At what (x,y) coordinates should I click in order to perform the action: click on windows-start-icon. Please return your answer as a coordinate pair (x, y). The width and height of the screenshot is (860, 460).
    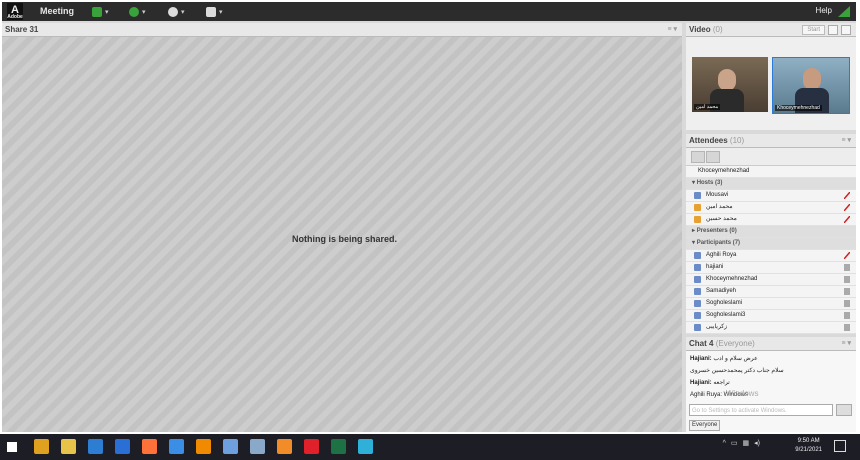
    Looking at the image, I should click on (12, 447).